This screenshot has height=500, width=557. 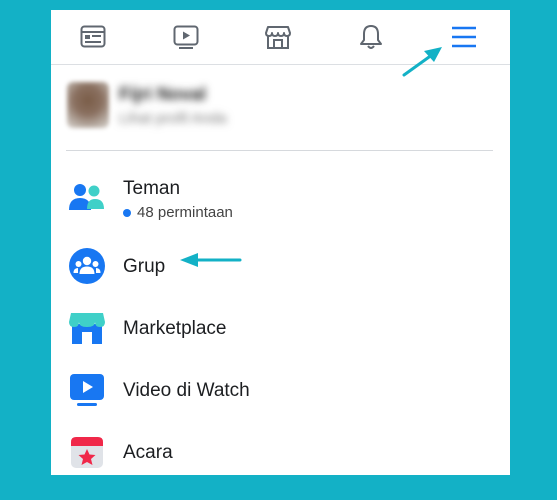 I want to click on marketplace-store-icon, so click(x=87, y=328).